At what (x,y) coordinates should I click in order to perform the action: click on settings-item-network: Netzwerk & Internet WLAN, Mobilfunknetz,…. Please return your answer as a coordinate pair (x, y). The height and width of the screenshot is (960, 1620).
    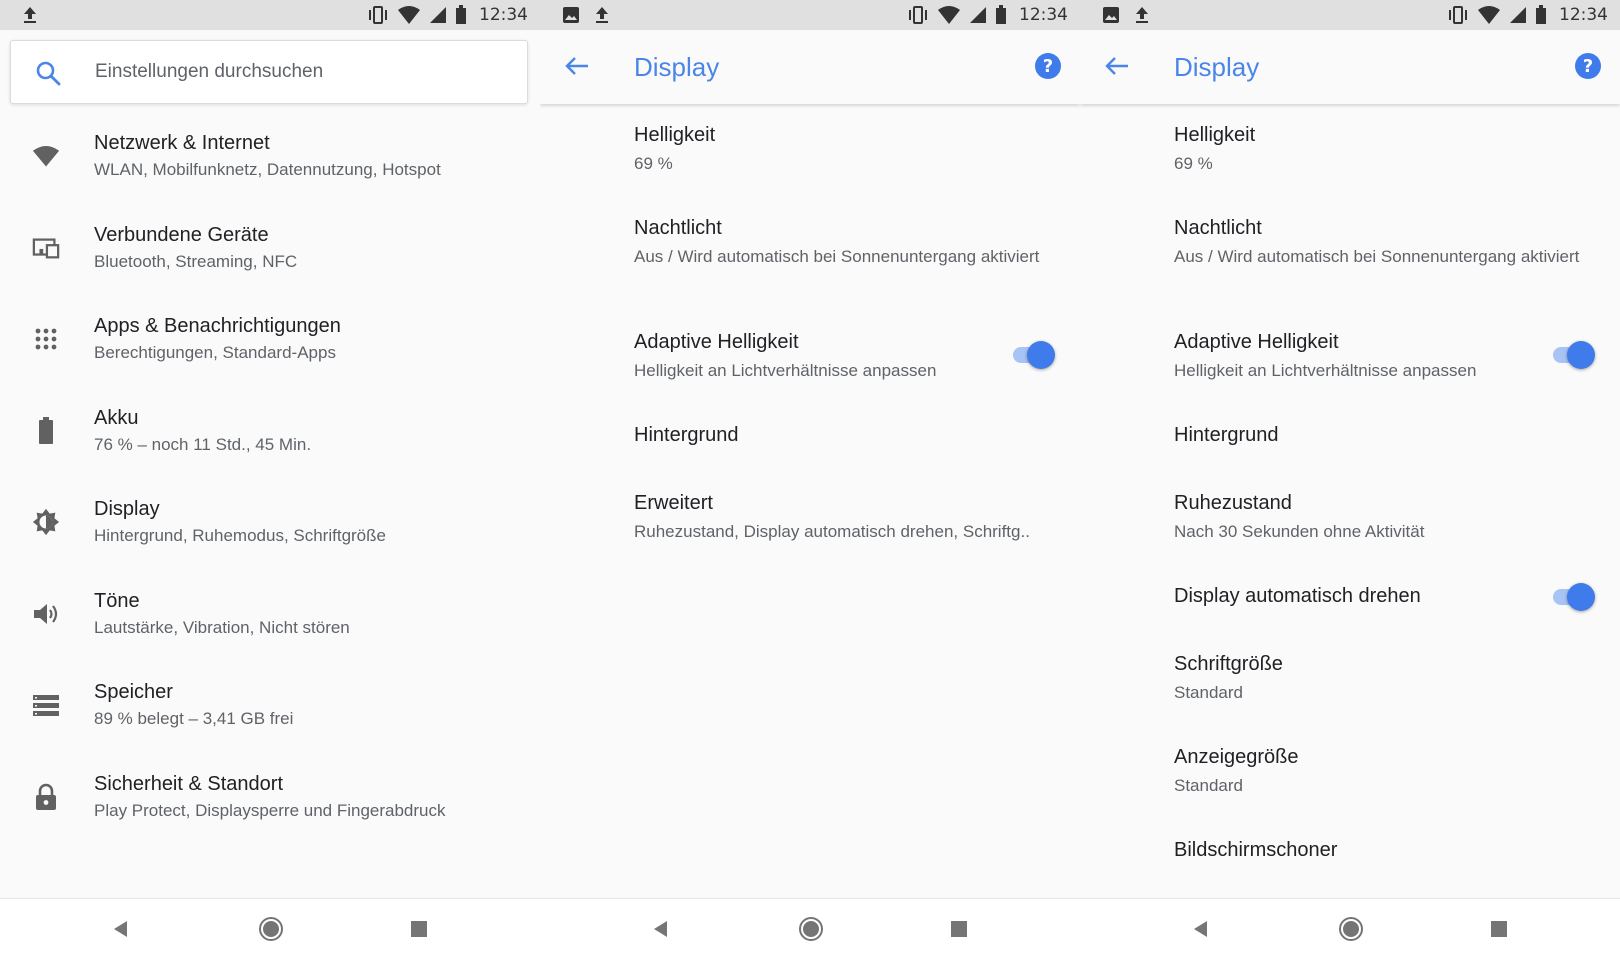
    Looking at the image, I should click on (270, 159).